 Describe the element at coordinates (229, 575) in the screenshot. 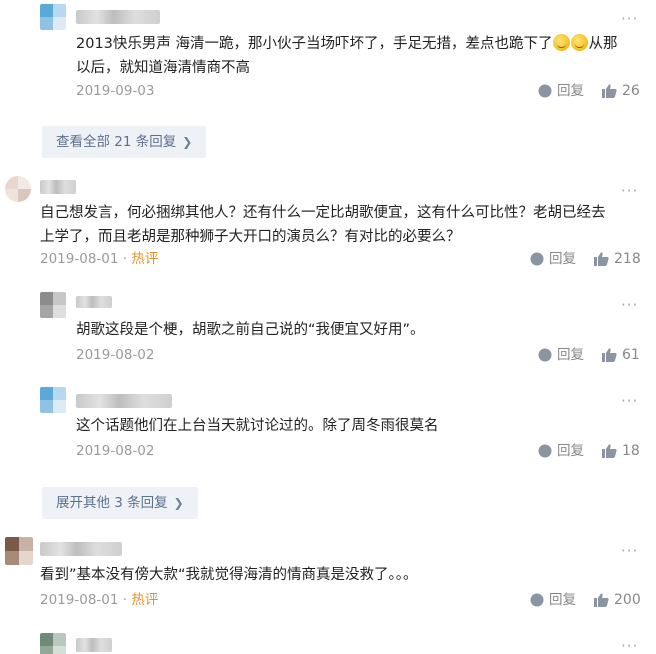

I see `comment-text: 看到”基本没有傍大款“我就觉得海清的情商真是没救了。。。` at that location.